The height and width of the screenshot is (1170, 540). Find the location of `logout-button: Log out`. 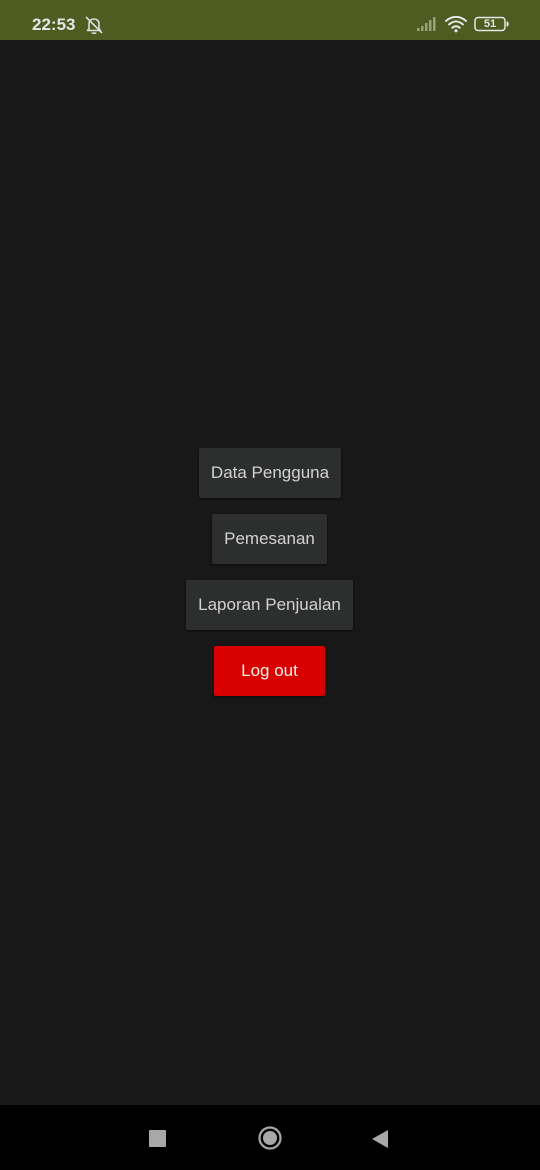

logout-button: Log out is located at coordinates (269, 671).